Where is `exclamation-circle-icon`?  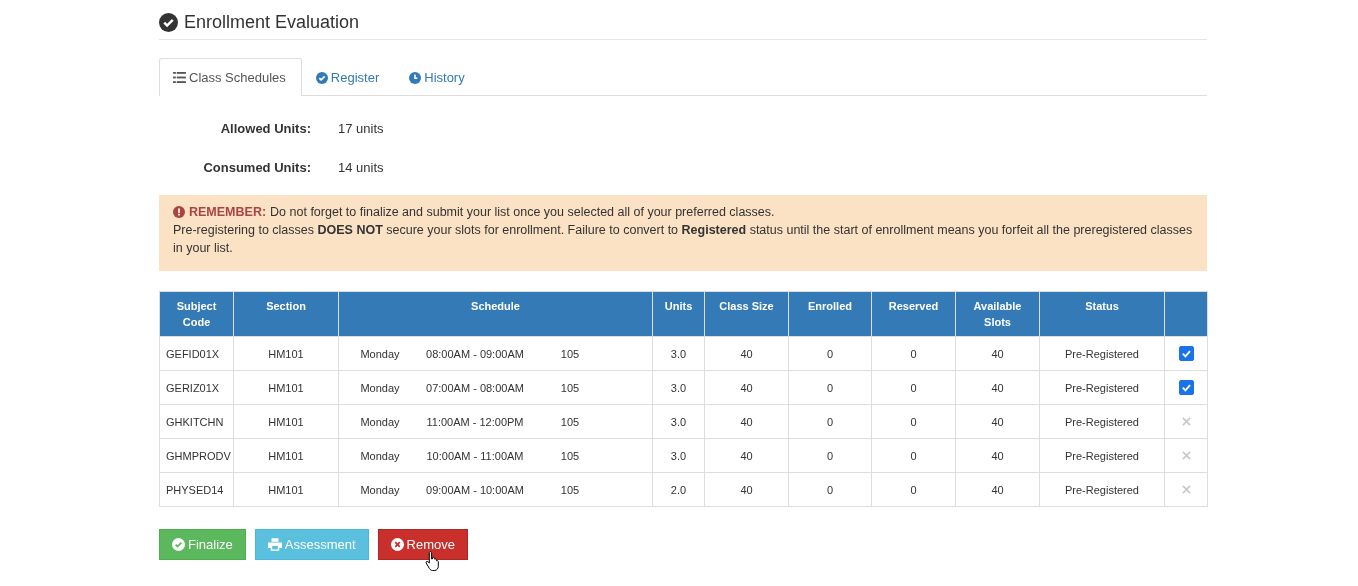
exclamation-circle-icon is located at coordinates (179, 212).